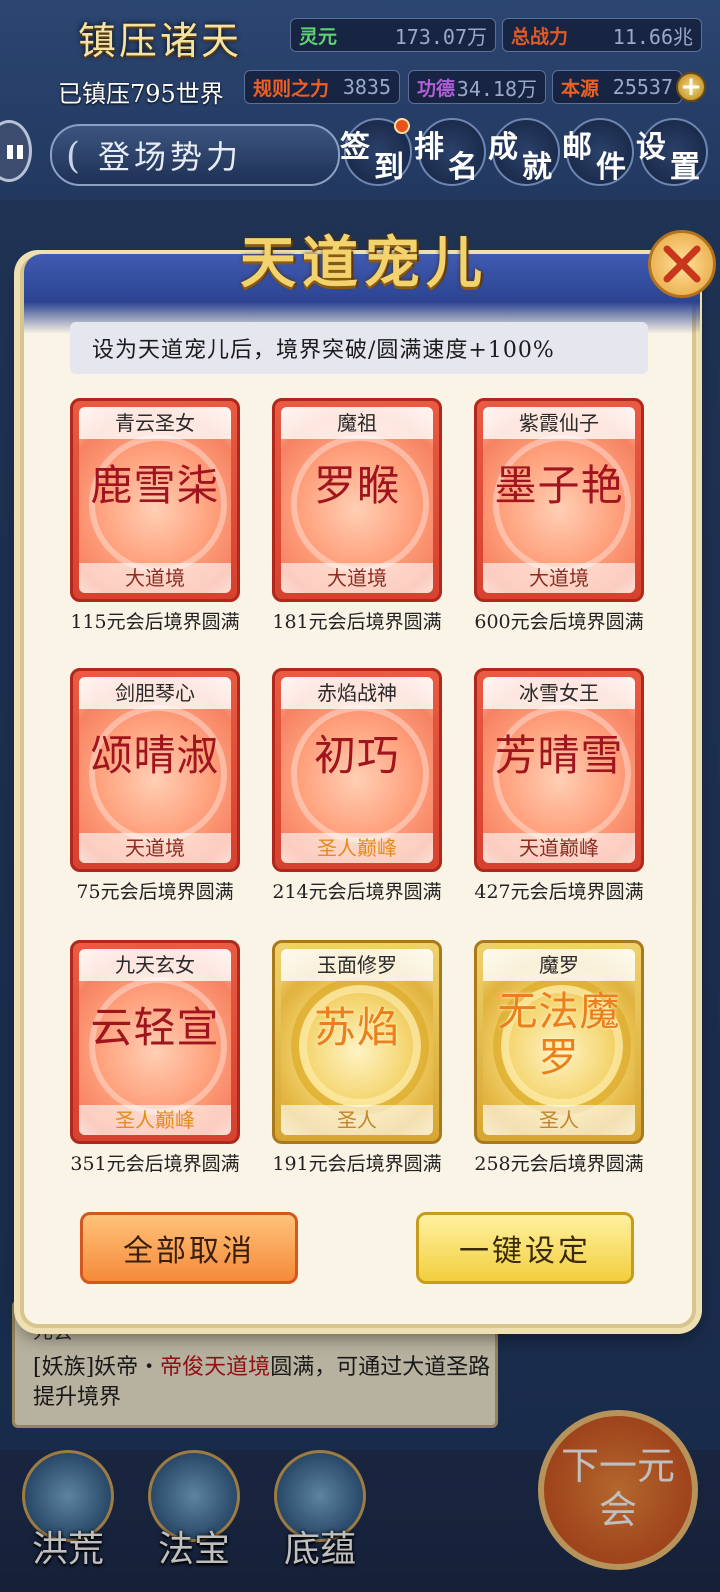 The height and width of the screenshot is (1592, 720). I want to click on card-name: 芳晴雪, so click(559, 755).